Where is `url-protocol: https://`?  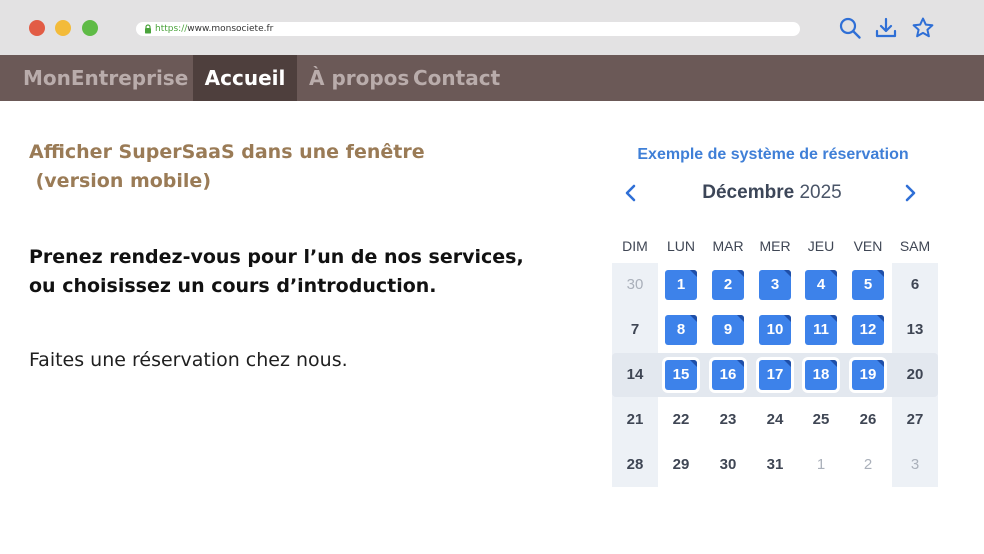 url-protocol: https:// is located at coordinates (171, 29).